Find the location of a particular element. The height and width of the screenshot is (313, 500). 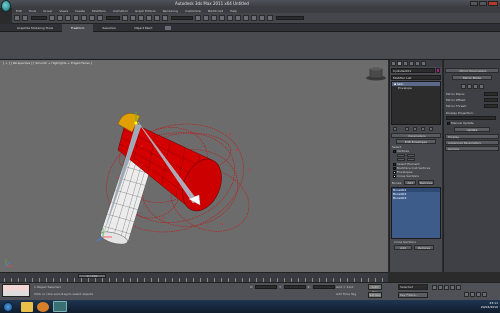

play-icon is located at coordinates (446, 287).